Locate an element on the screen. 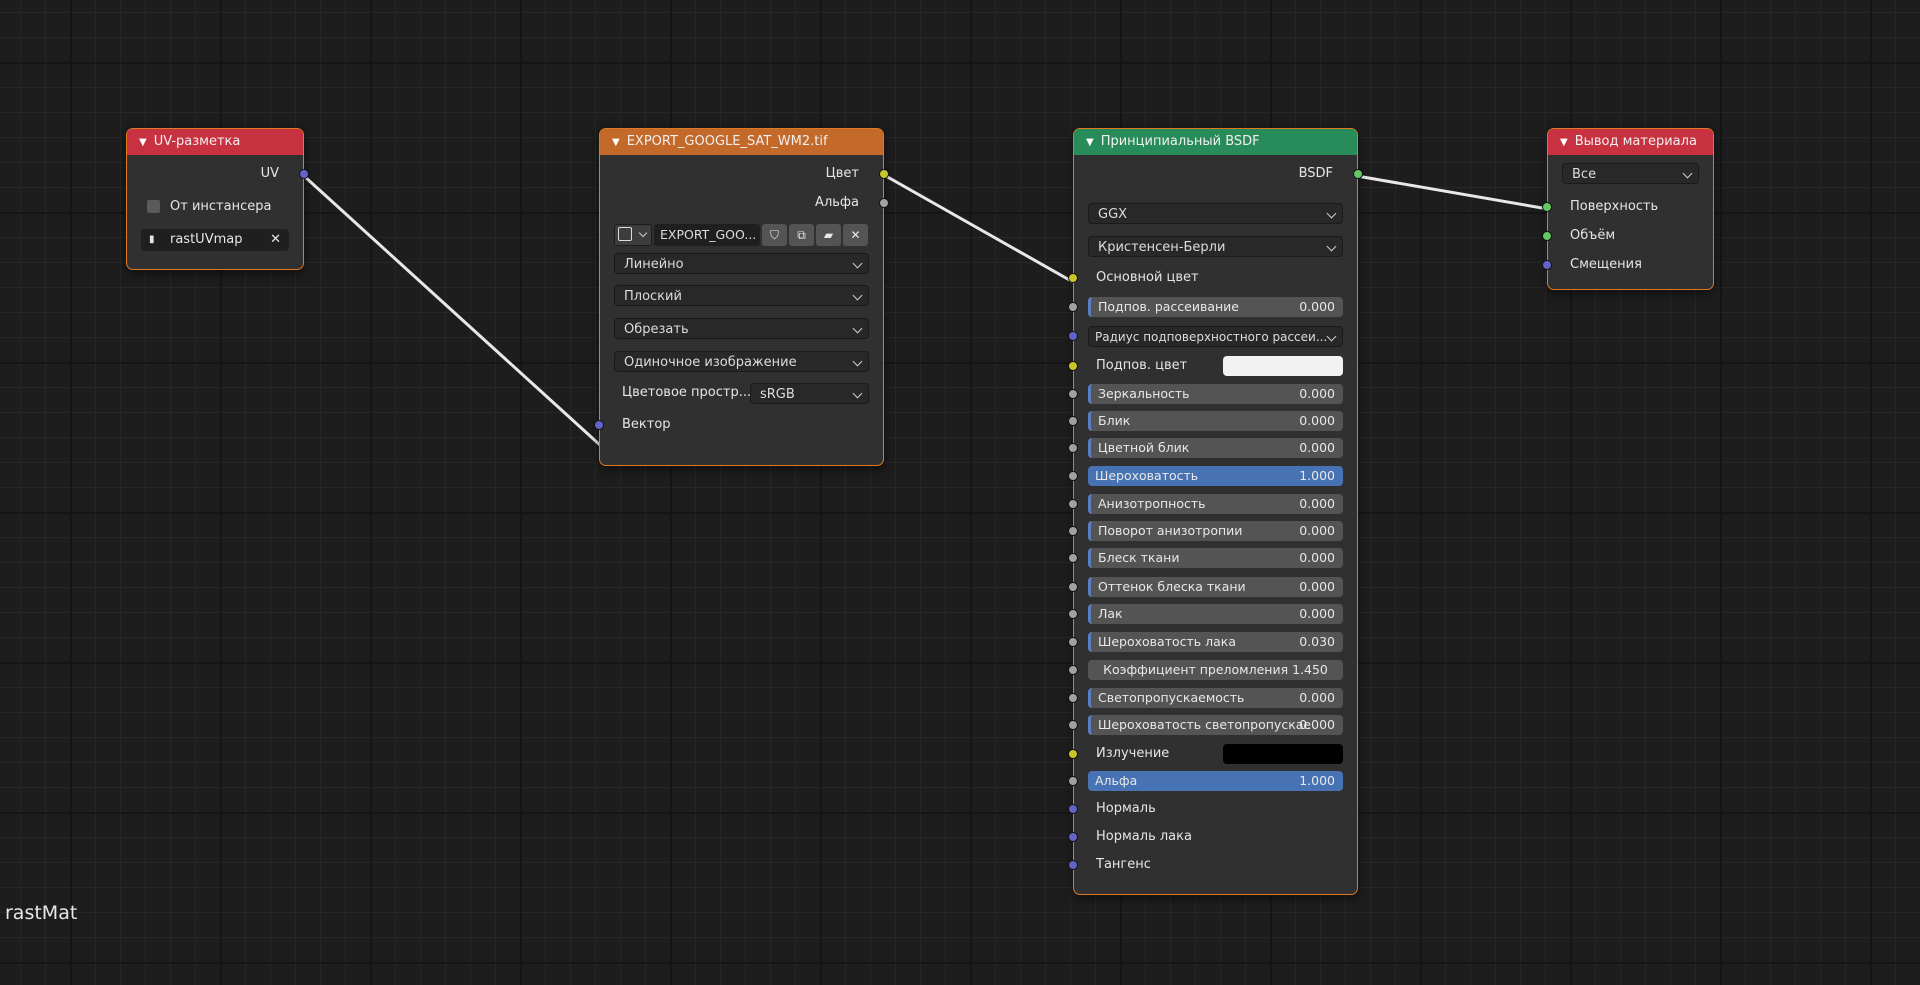 Image resolution: width=1920 pixels, height=985 pixels. surface-socket is located at coordinates (1547, 207).